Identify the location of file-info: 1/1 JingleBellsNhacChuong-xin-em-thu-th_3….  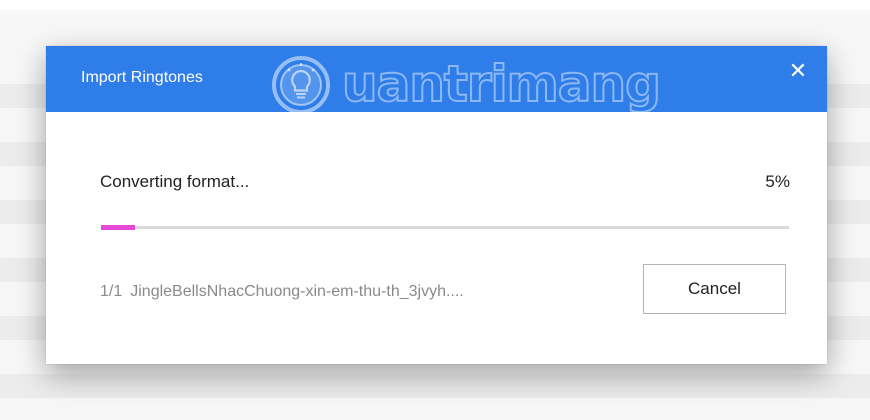
(282, 292).